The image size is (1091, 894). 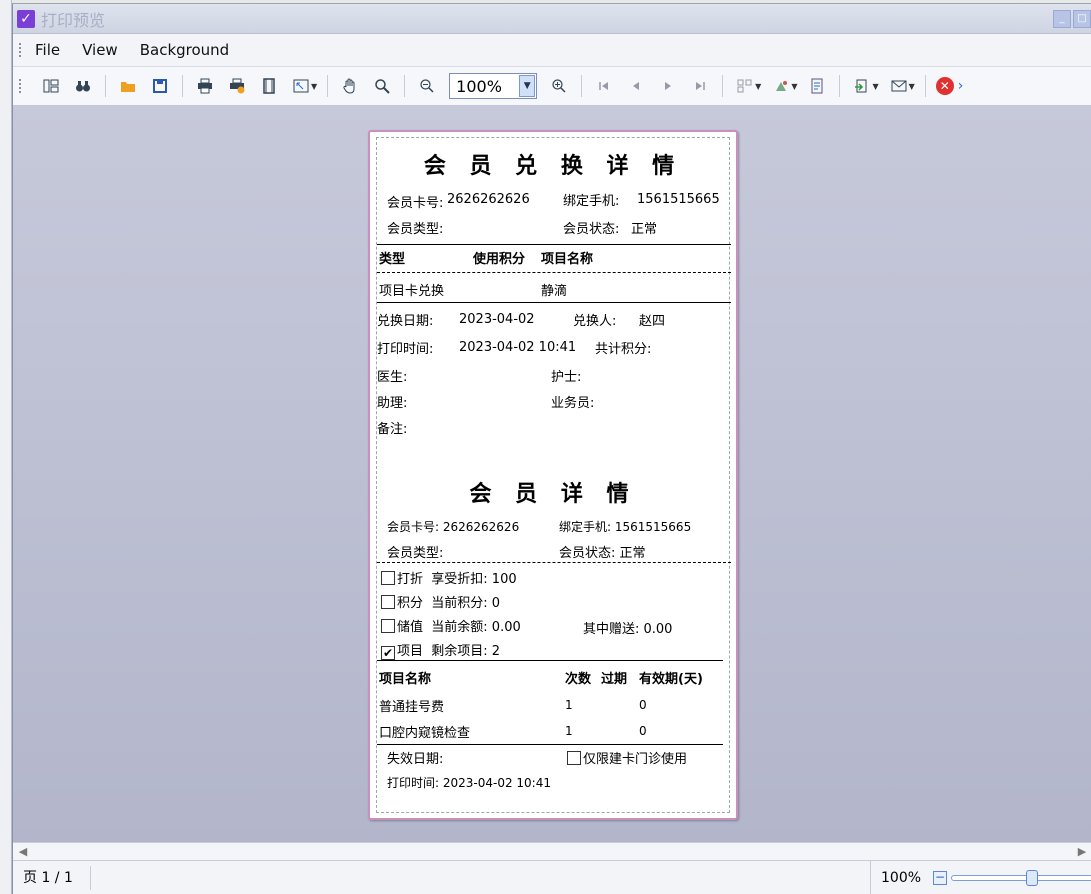 What do you see at coordinates (128, 86) in the screenshot?
I see `open-folder-icon` at bounding box center [128, 86].